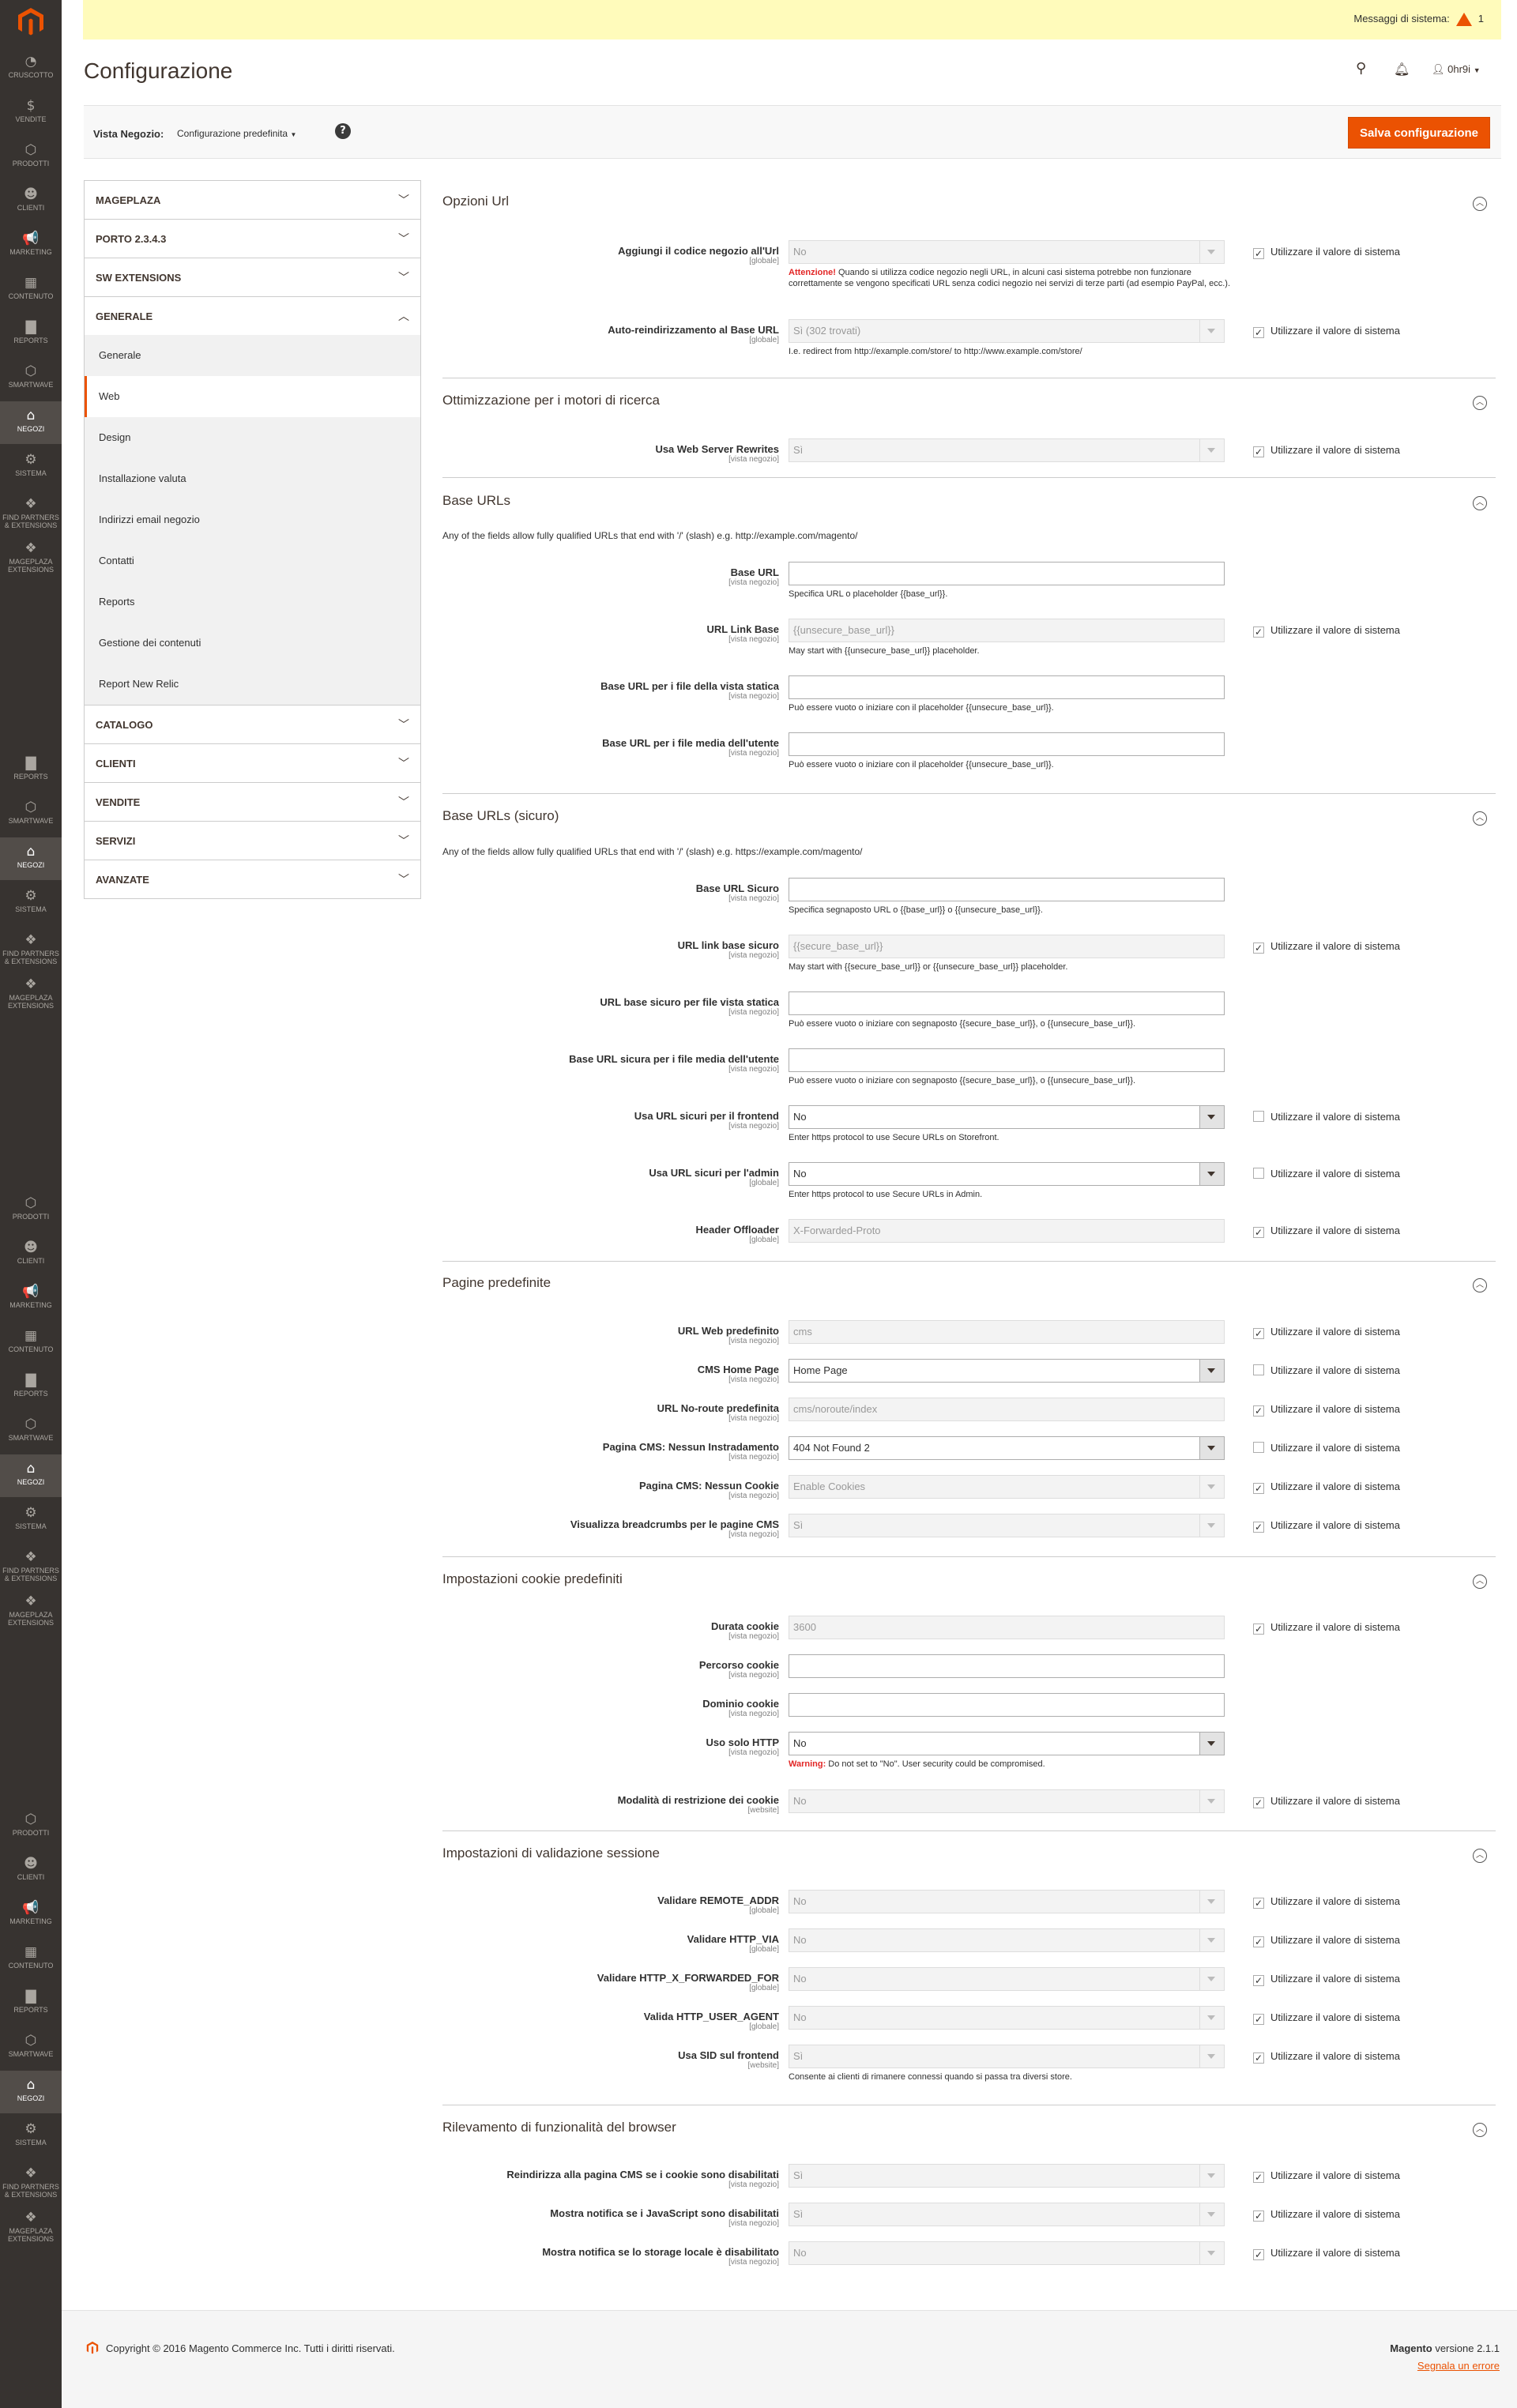  Describe the element at coordinates (1007, 1371) in the screenshot. I see `cms-home-page-select: Home Page` at that location.